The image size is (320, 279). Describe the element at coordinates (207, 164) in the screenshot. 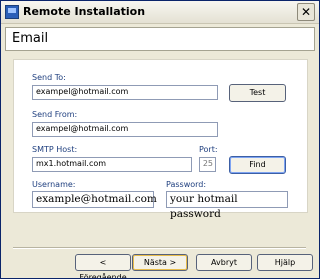

I see `port-input: 25` at that location.